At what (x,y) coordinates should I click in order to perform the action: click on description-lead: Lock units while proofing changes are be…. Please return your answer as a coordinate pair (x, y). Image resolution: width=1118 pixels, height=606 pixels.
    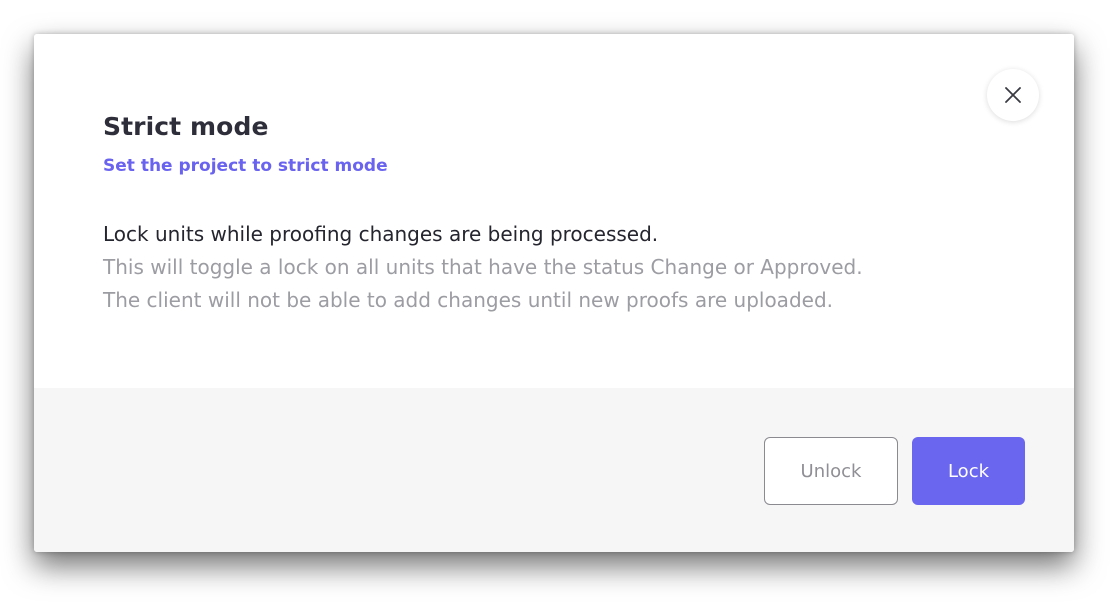
    Looking at the image, I should click on (381, 234).